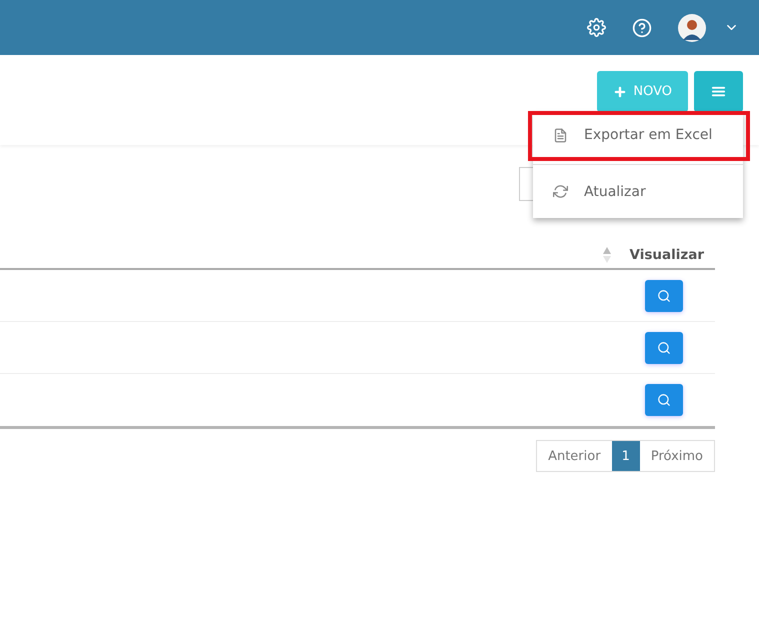 This screenshot has width=759, height=640. What do you see at coordinates (626, 456) in the screenshot?
I see `page-button: 1` at bounding box center [626, 456].